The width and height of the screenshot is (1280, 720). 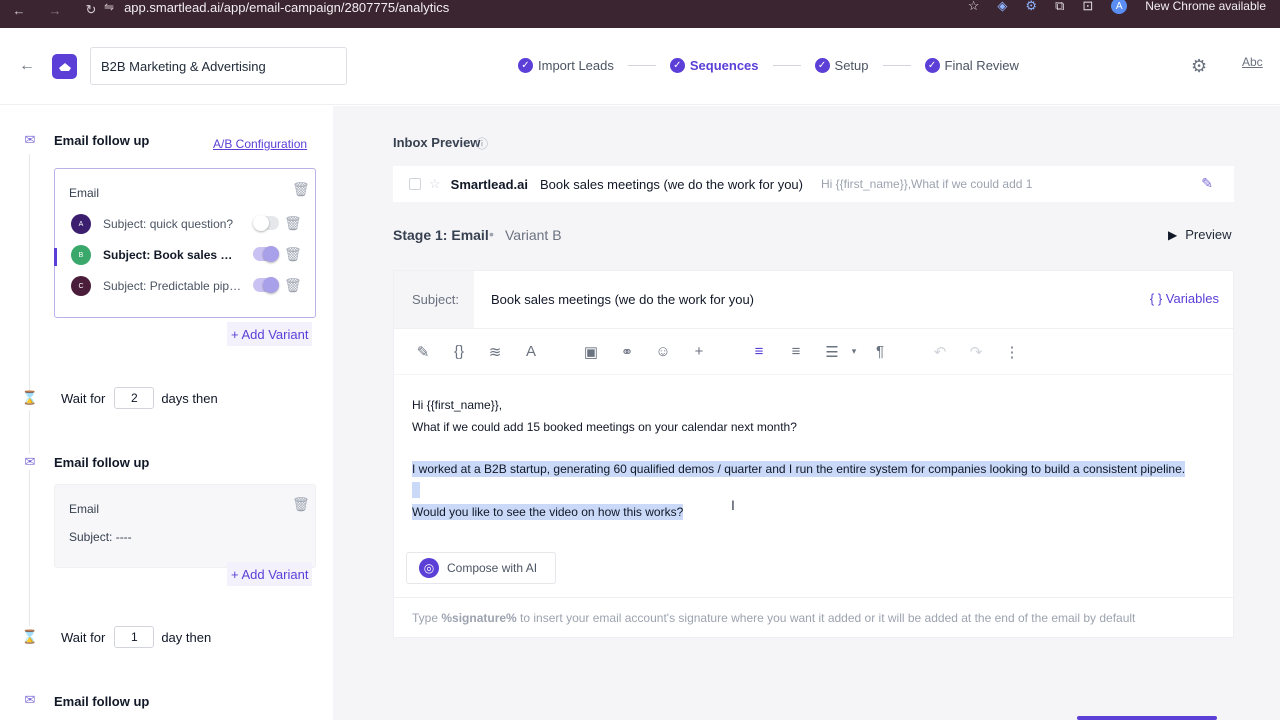 What do you see at coordinates (724, 65) in the screenshot?
I see `step-label: Sequences` at bounding box center [724, 65].